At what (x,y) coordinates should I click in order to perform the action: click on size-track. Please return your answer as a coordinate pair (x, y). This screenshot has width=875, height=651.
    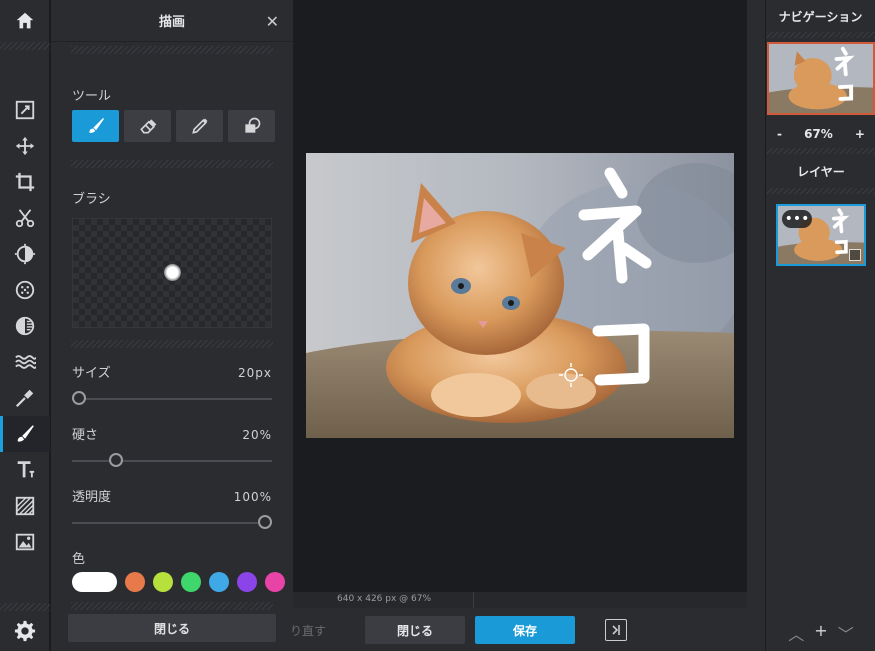
    Looking at the image, I should click on (172, 398).